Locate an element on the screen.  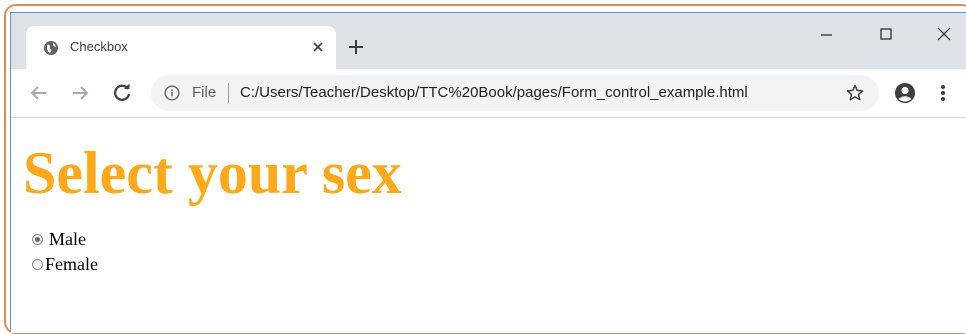
tab-close-button is located at coordinates (318, 47).